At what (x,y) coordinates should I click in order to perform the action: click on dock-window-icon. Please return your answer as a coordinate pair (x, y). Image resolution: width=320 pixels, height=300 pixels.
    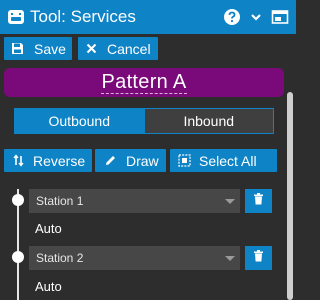
    Looking at the image, I should click on (280, 17).